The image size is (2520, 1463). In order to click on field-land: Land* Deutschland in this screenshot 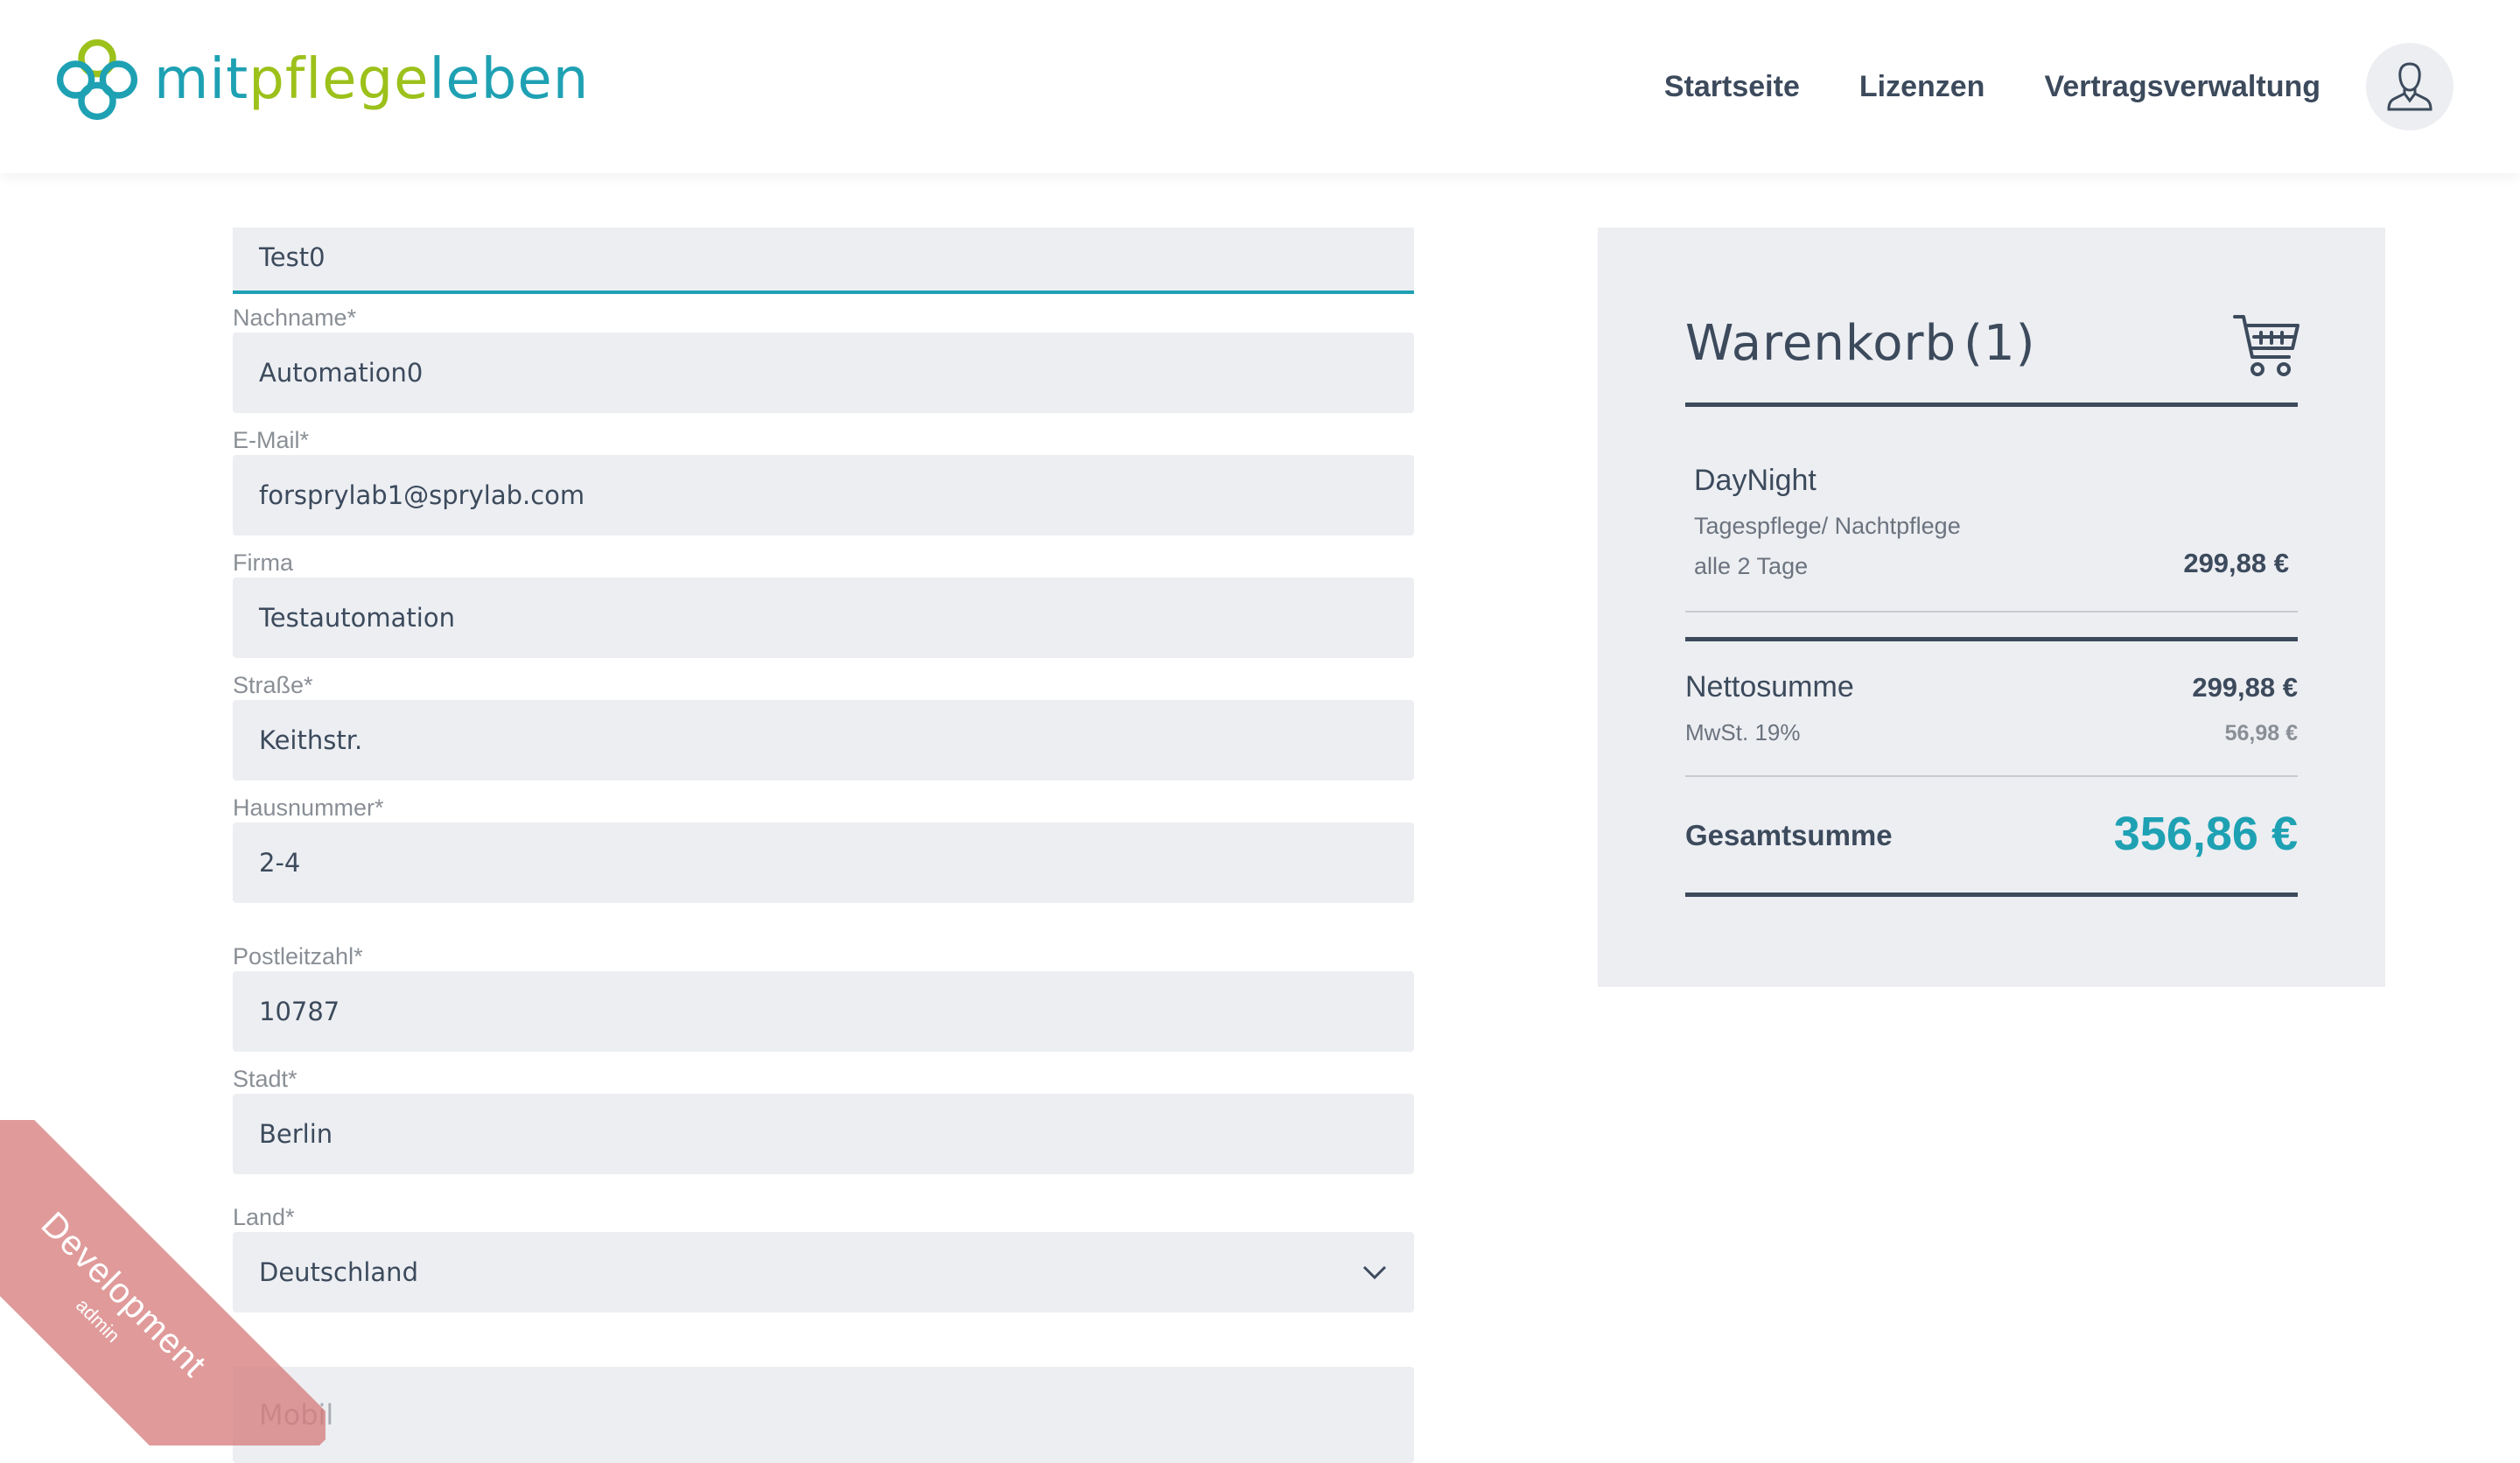, I will do `click(823, 1257)`.